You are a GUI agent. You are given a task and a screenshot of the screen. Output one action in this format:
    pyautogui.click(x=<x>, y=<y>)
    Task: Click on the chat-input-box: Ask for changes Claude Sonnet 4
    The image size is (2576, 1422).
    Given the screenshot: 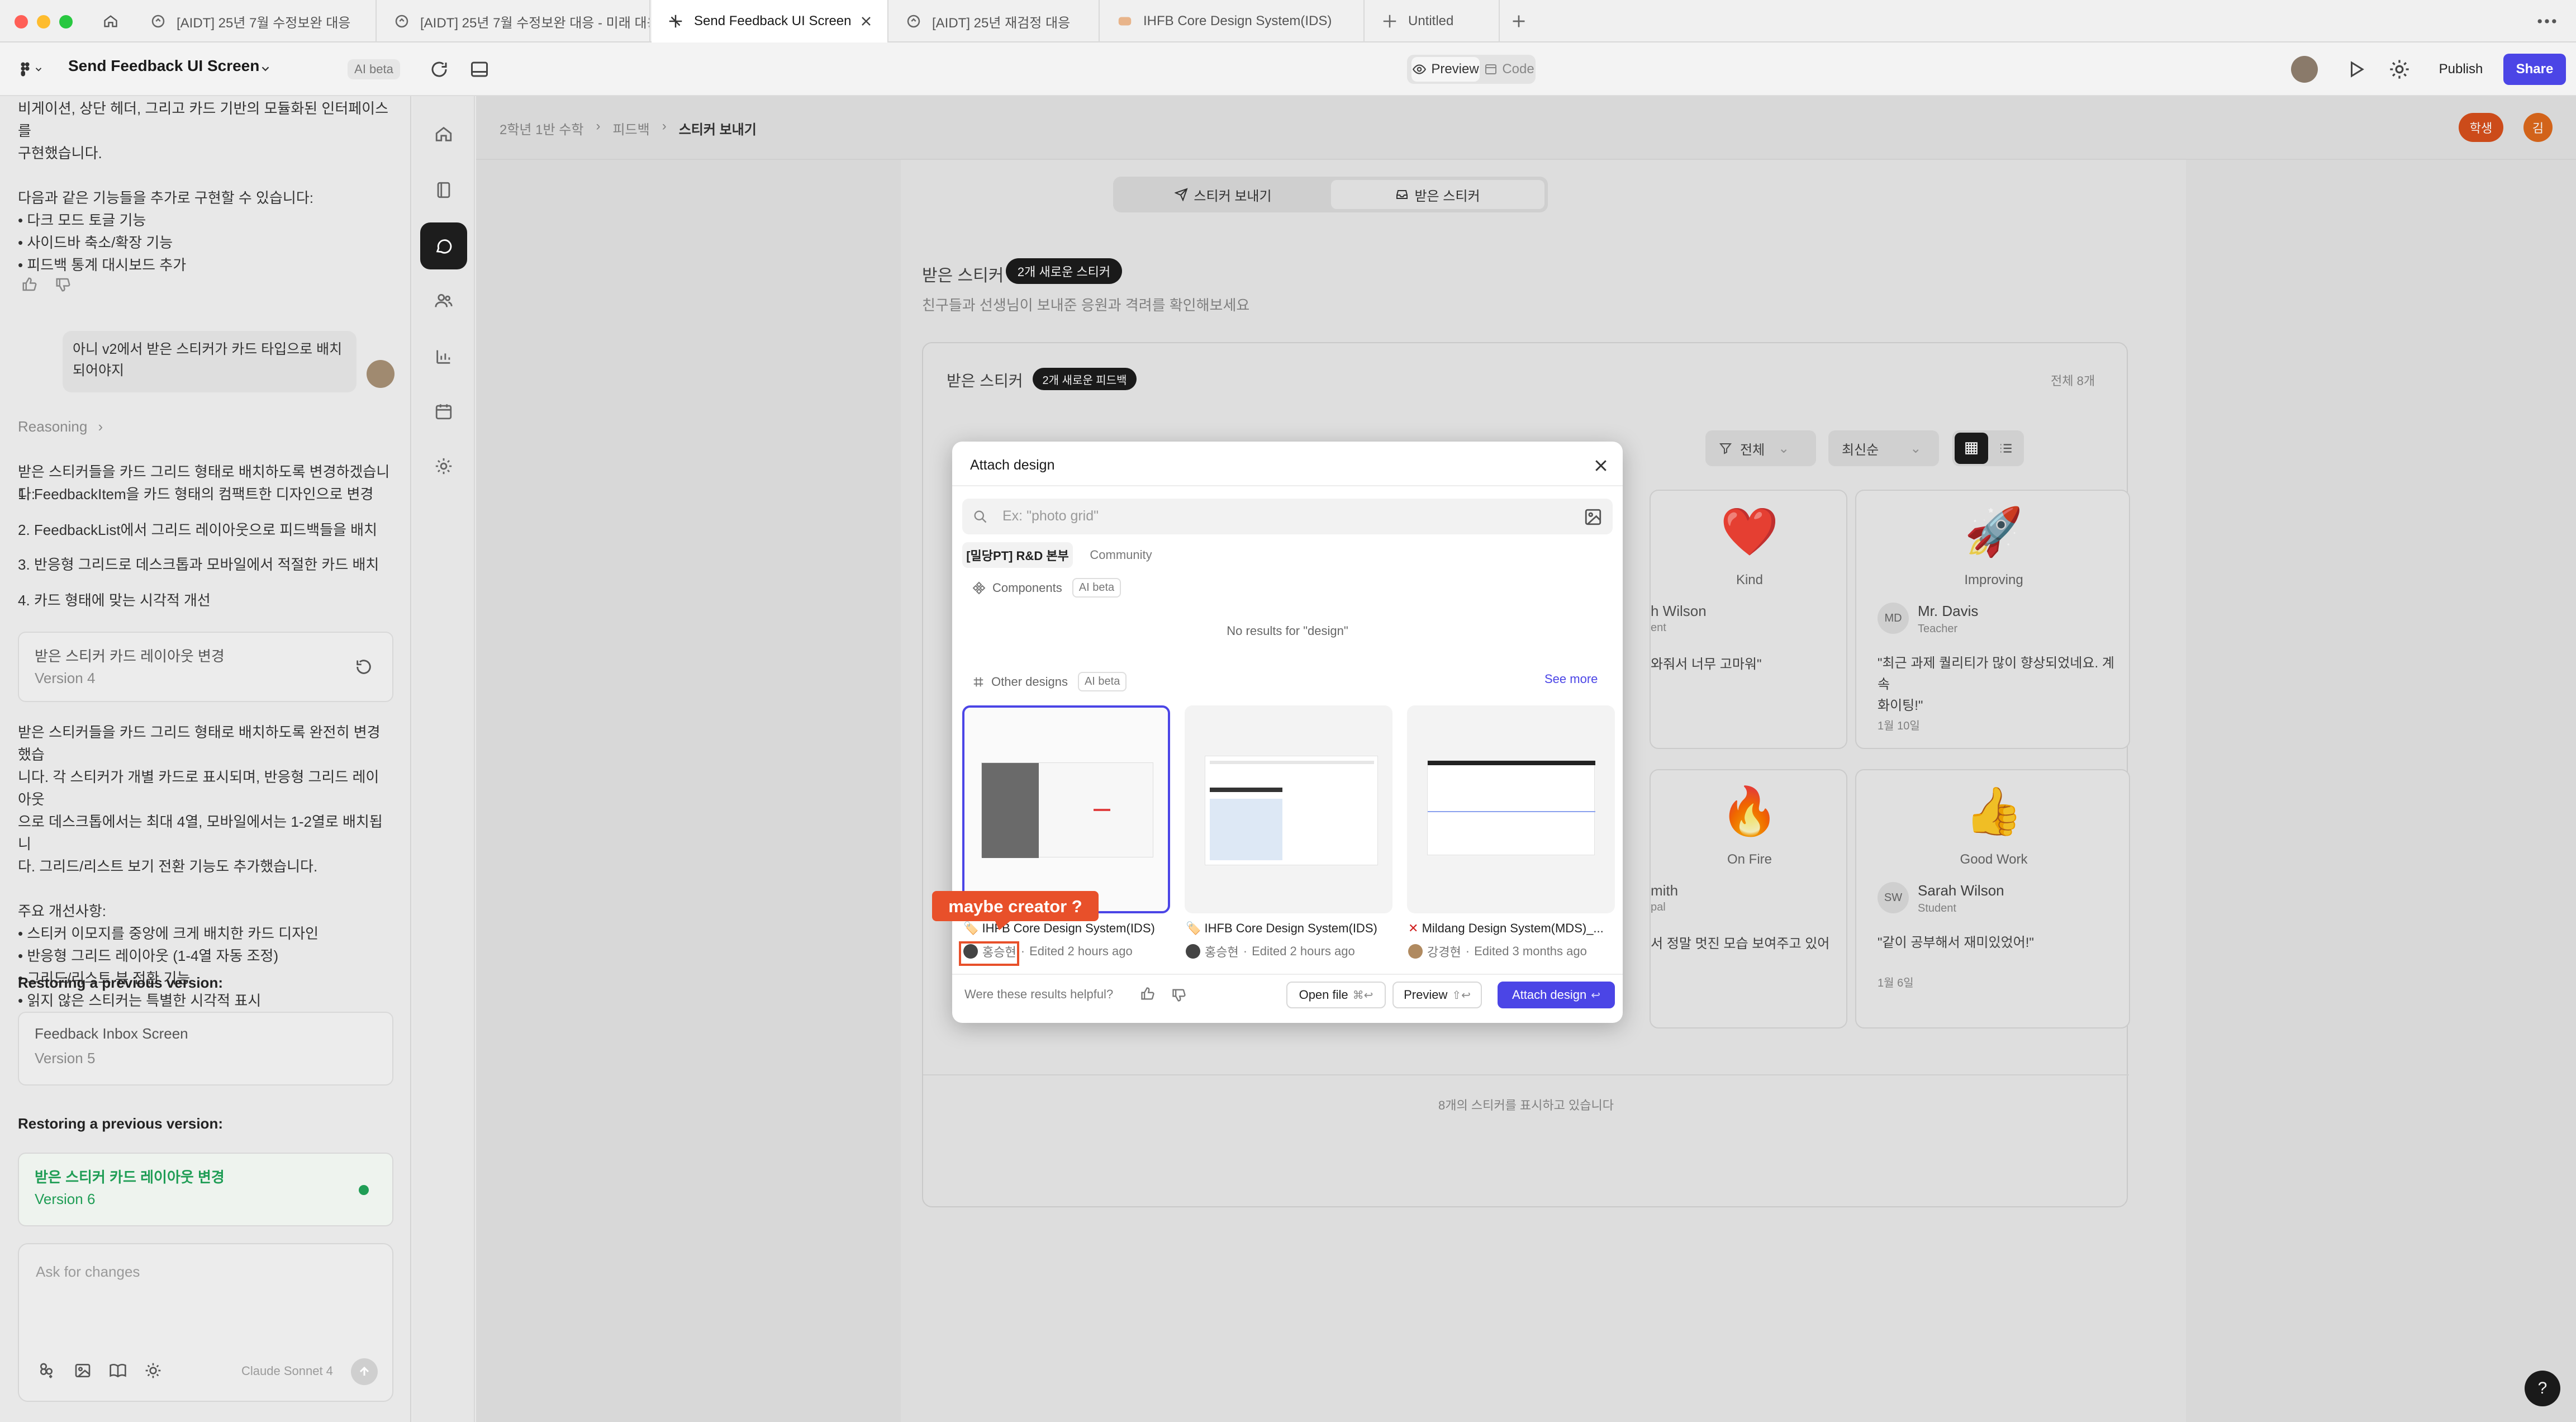 What is the action you would take?
    pyautogui.click(x=206, y=1322)
    